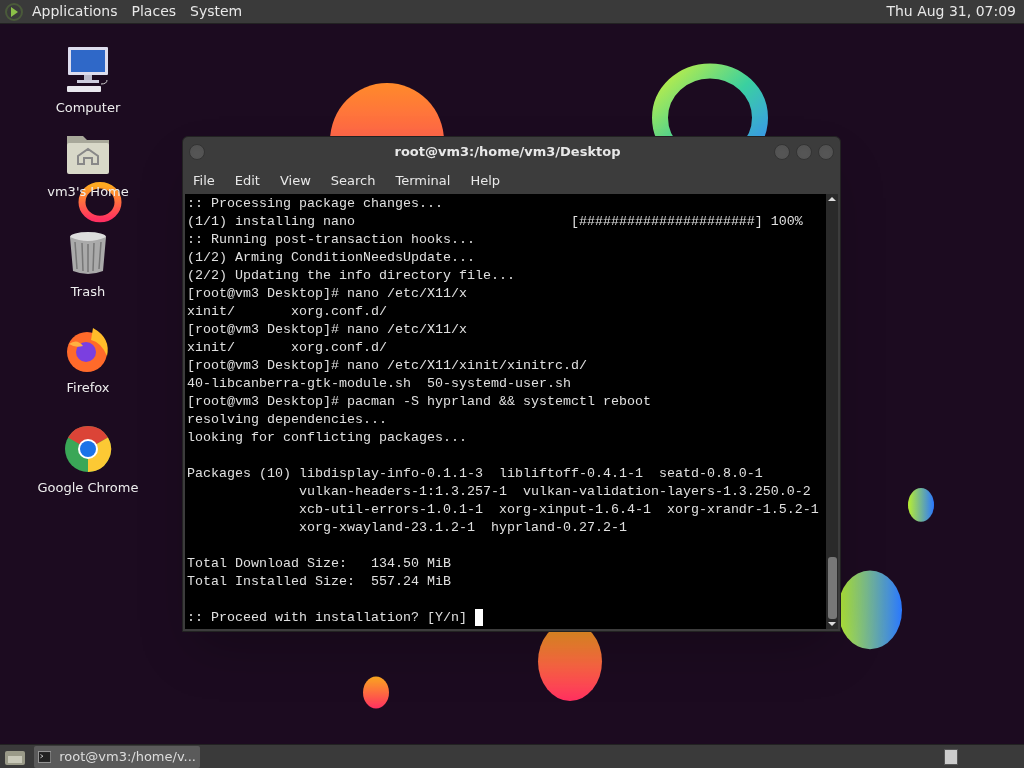 Image resolution: width=1024 pixels, height=768 pixels. Describe the element at coordinates (485, 180) in the screenshot. I see `menu-item: Help` at that location.